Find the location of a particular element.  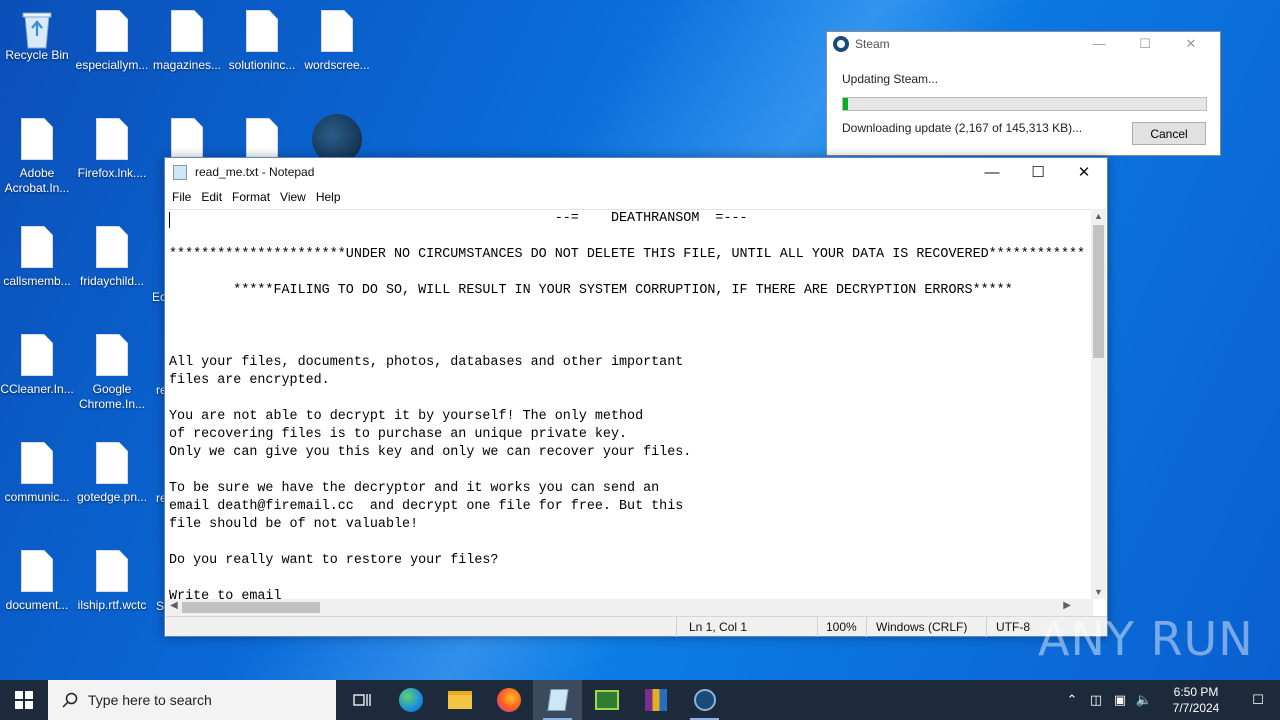

menu-file: File is located at coordinates (184, 197).